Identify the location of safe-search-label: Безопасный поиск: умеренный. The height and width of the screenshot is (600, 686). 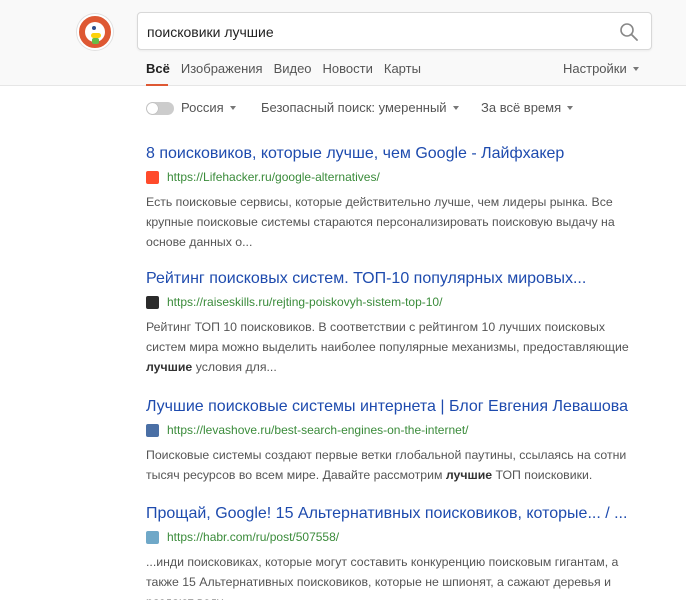
(354, 107).